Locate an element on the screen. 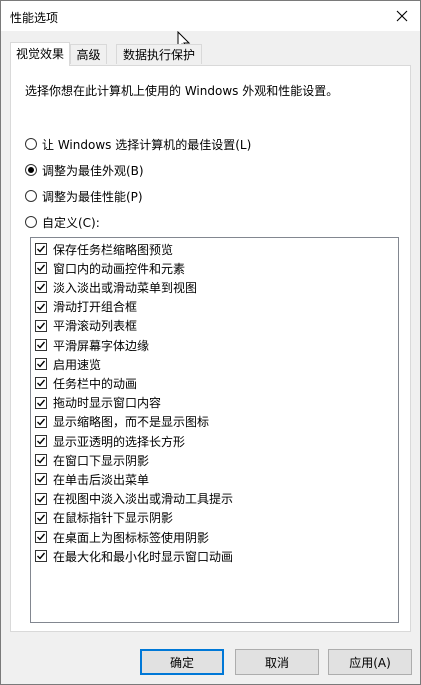  option-let-windows-choose: 让 Windows 选择计算机的最佳设置(L) is located at coordinates (138, 144).